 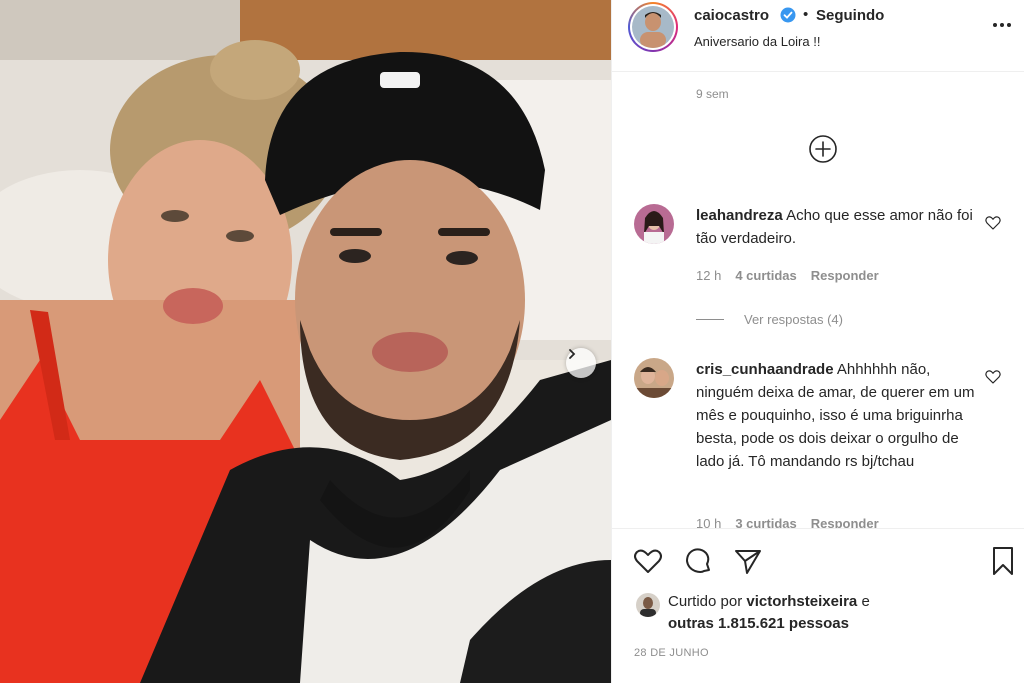 I want to click on author-username: caiocastro, so click(x=731, y=15).